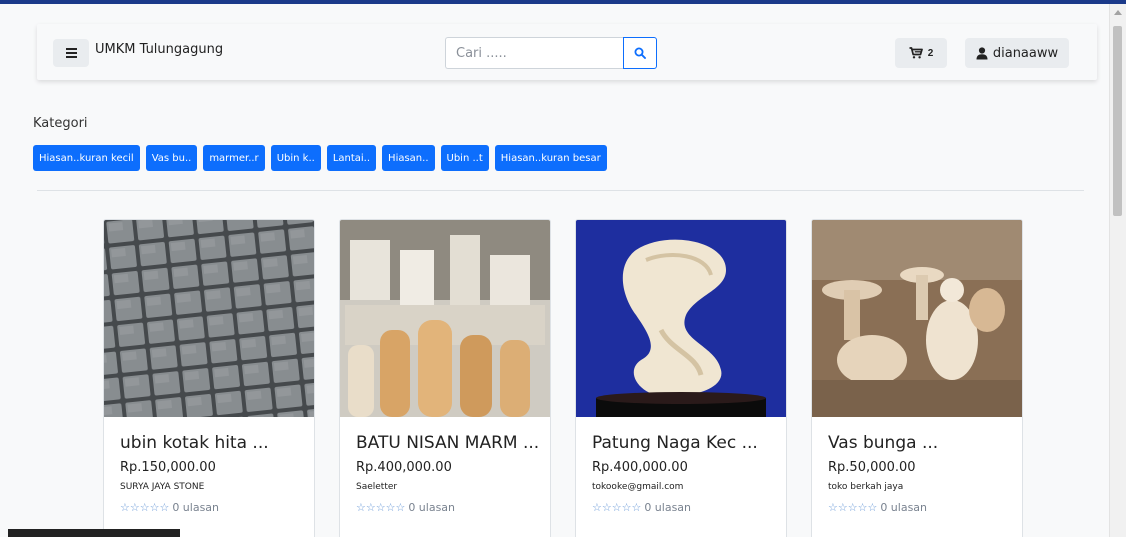 The image size is (1126, 537). I want to click on category-pill: Lantai.., so click(351, 158).